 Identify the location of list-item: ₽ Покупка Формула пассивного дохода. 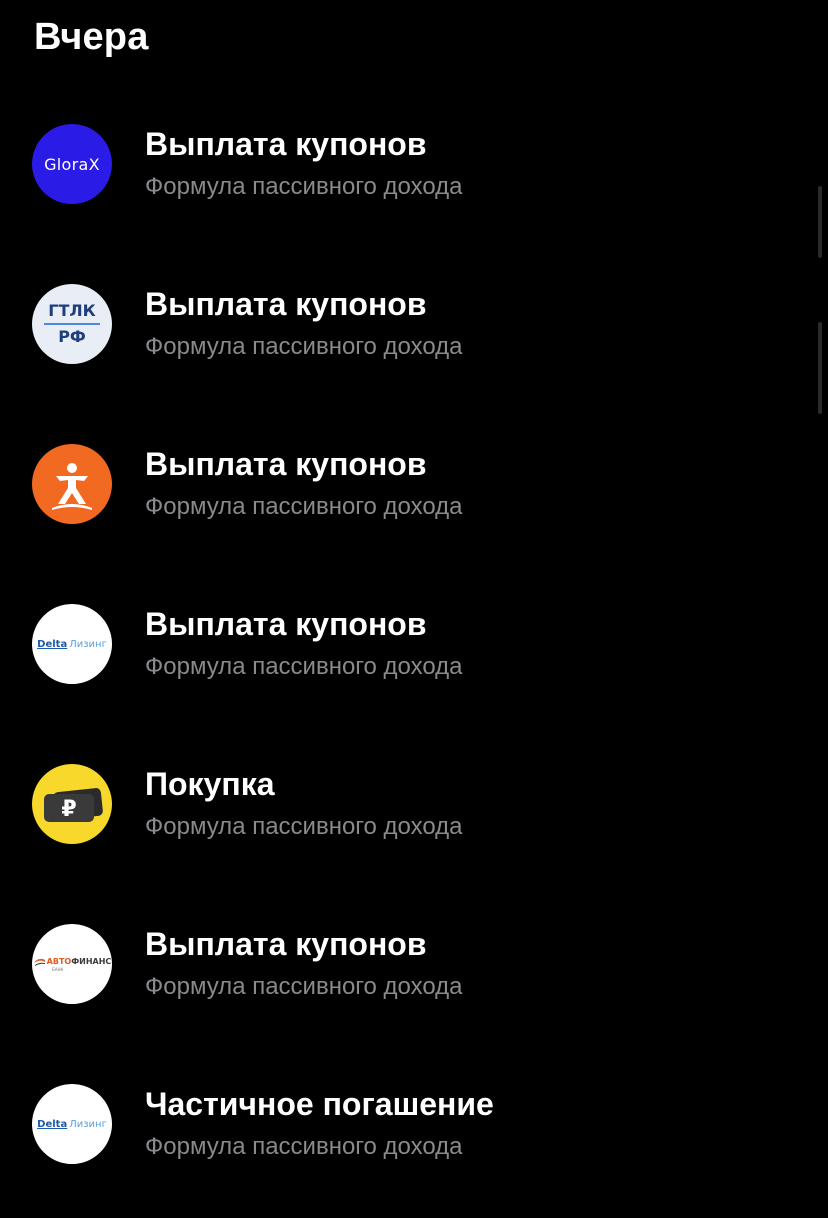
(414, 818).